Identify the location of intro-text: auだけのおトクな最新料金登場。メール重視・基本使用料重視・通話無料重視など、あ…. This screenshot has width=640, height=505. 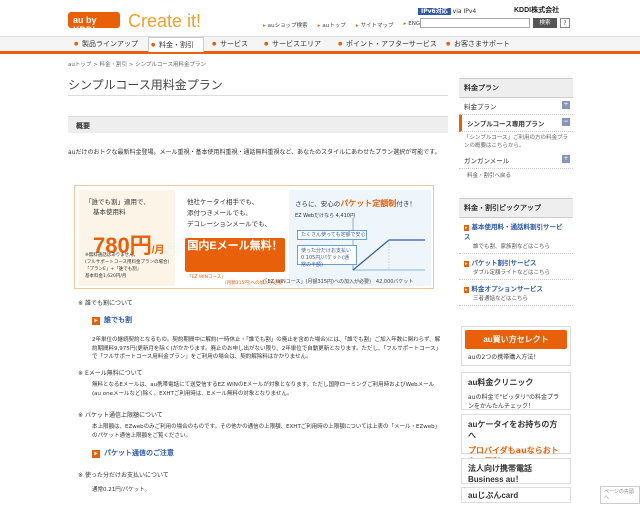
(254, 152).